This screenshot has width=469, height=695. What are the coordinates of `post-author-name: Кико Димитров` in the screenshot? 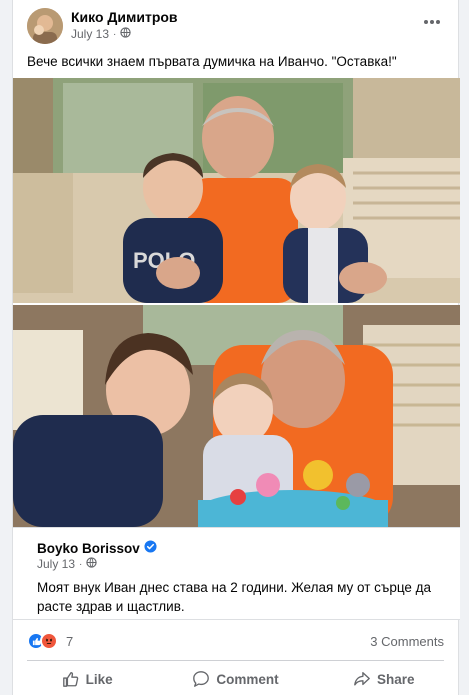 It's located at (124, 17).